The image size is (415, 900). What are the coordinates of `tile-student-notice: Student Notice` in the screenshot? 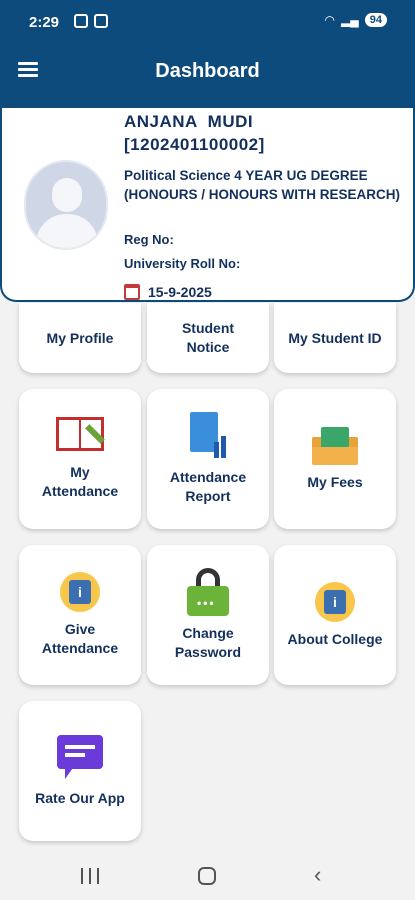 It's located at (208, 338).